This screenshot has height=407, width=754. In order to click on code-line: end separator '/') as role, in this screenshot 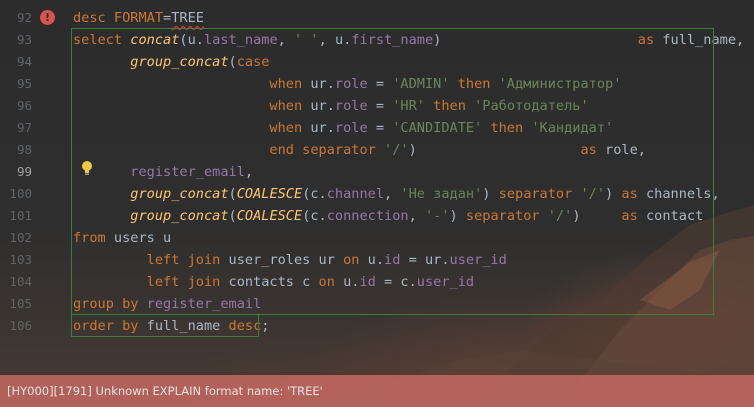, I will do `click(359, 150)`.